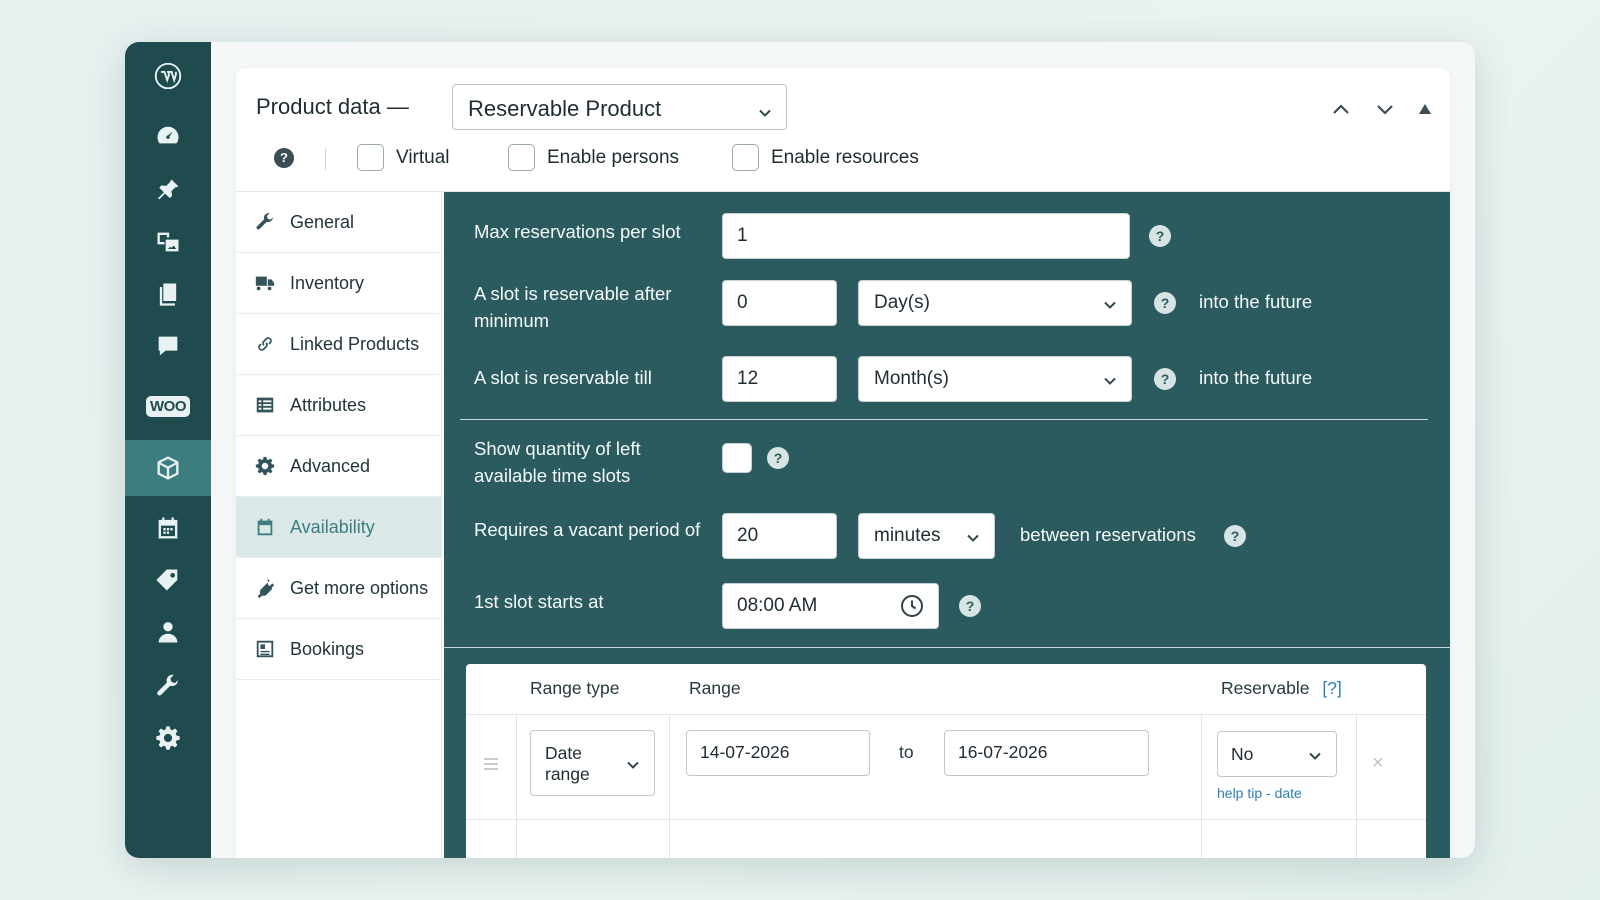  I want to click on tab-label: Inventory, so click(327, 282).